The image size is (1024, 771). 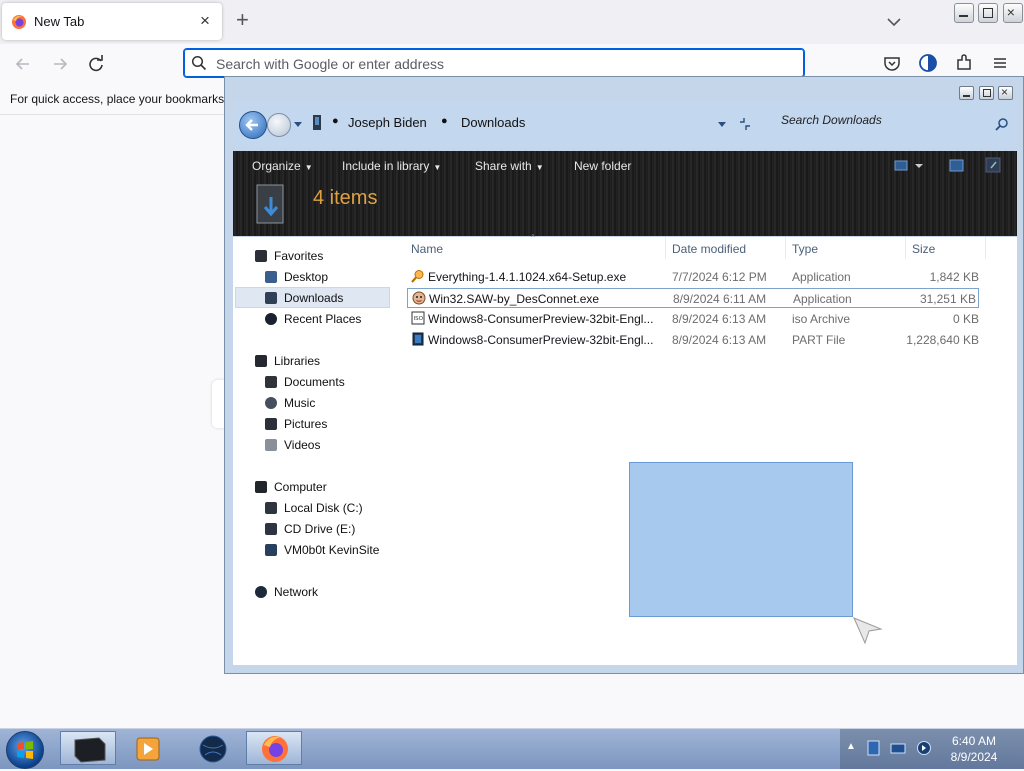 What do you see at coordinates (427, 249) in the screenshot?
I see `column-name-header: Name` at bounding box center [427, 249].